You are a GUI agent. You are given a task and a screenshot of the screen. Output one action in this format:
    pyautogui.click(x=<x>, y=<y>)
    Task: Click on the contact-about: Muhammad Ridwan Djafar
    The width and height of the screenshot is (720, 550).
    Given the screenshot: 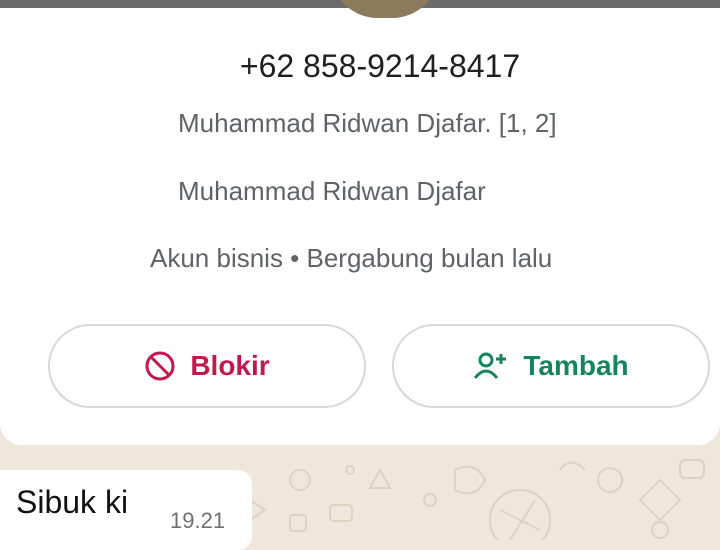 What is the action you would take?
    pyautogui.click(x=332, y=191)
    